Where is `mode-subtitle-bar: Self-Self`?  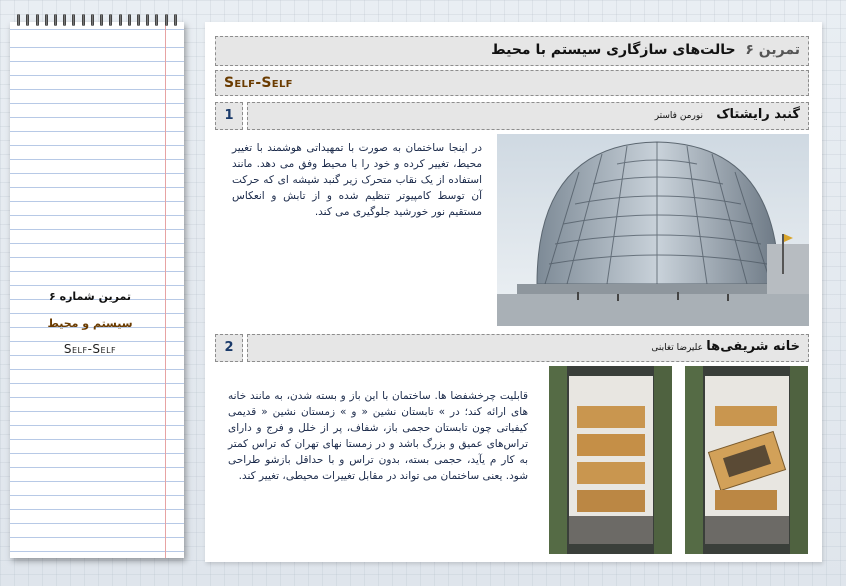
mode-subtitle-bar: Self-Self is located at coordinates (512, 83).